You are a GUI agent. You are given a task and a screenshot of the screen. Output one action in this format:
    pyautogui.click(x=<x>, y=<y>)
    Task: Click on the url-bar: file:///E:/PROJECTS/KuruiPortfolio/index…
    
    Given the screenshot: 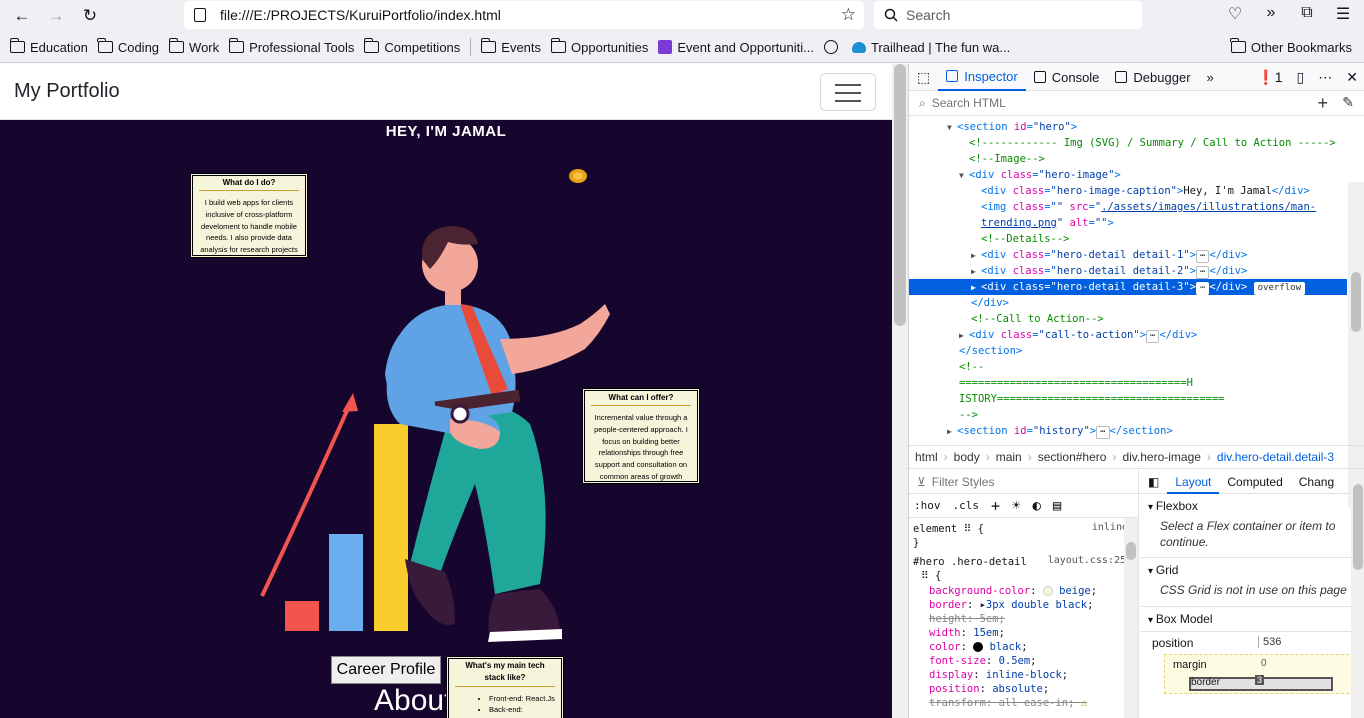 What is the action you would take?
    pyautogui.click(x=524, y=15)
    